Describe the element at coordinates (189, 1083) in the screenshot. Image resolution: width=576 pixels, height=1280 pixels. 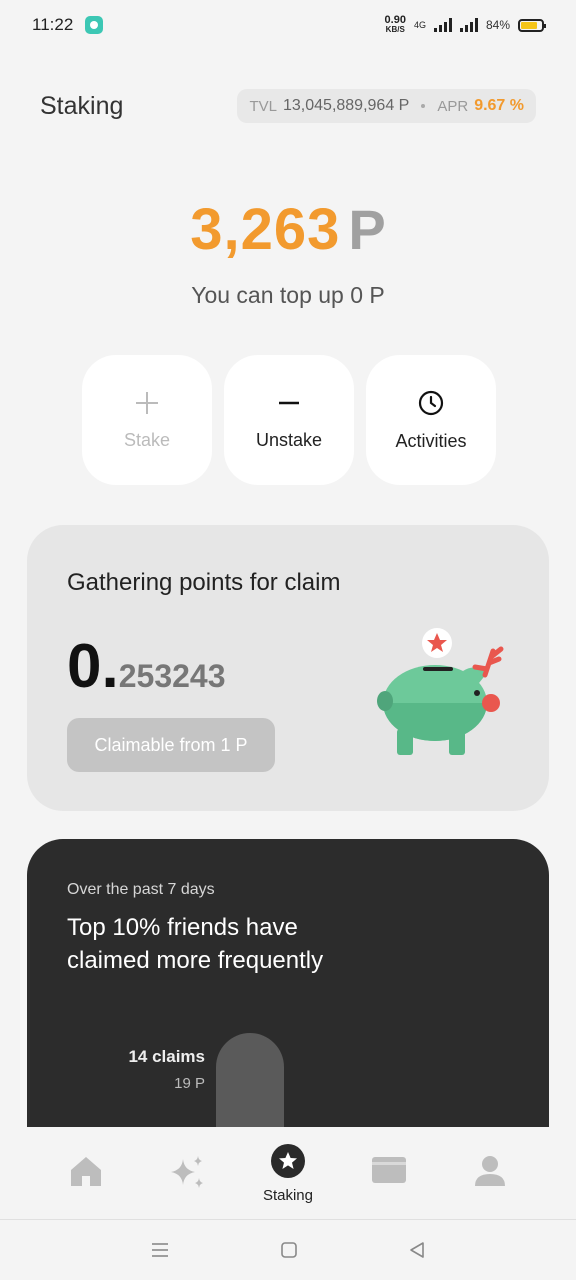
I see `bar-points: 19 P` at that location.